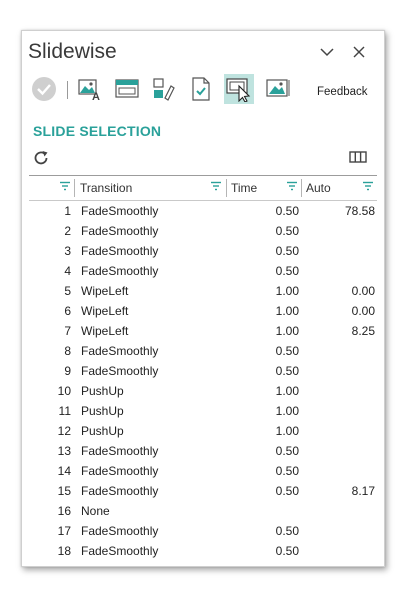  Describe the element at coordinates (203, 51) in the screenshot. I see `title-bar: Slidewise` at that location.